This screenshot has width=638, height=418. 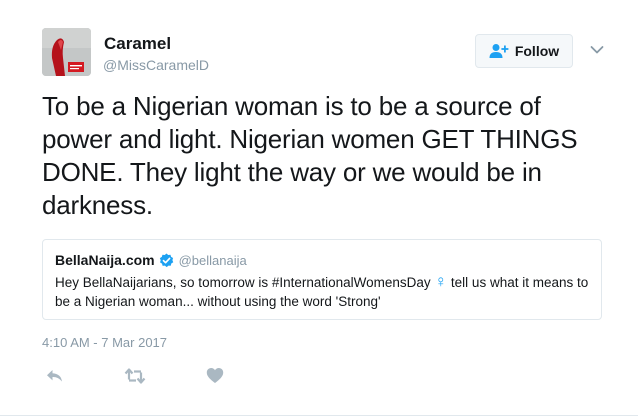 I want to click on follow-button-label: Follow, so click(x=537, y=51).